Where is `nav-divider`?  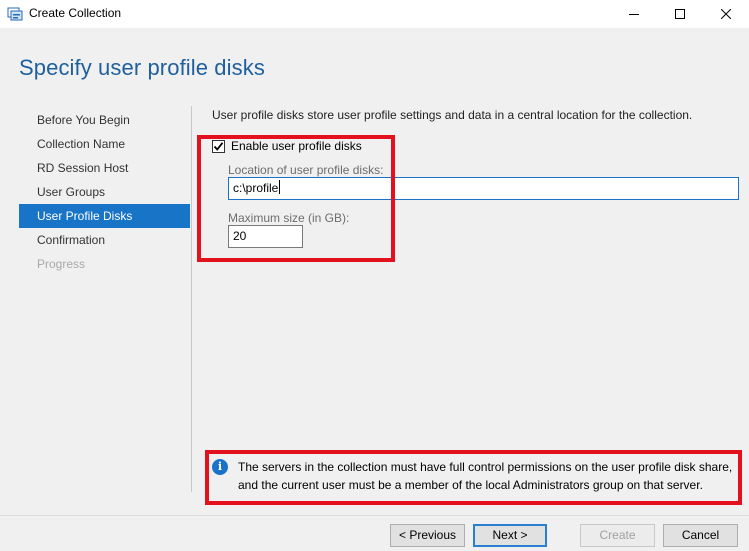 nav-divider is located at coordinates (191, 299).